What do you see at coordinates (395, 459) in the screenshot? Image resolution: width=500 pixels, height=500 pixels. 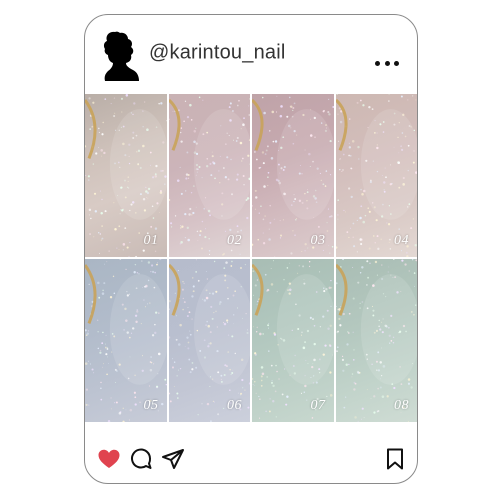 I see `bookmark-icon` at bounding box center [395, 459].